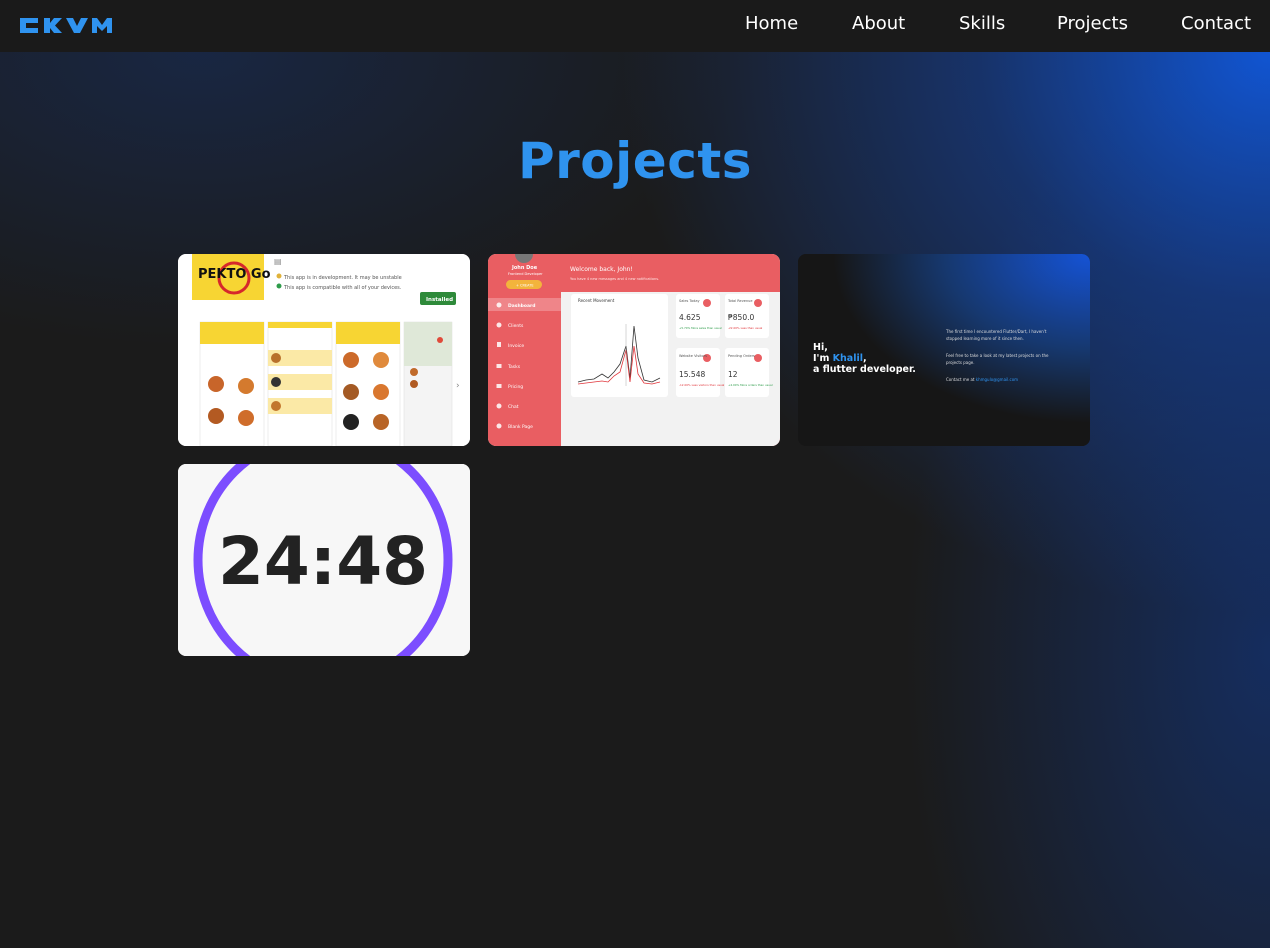 This screenshot has height=948, width=1270. I want to click on stat-label: Website Visitors, so click(693, 356).